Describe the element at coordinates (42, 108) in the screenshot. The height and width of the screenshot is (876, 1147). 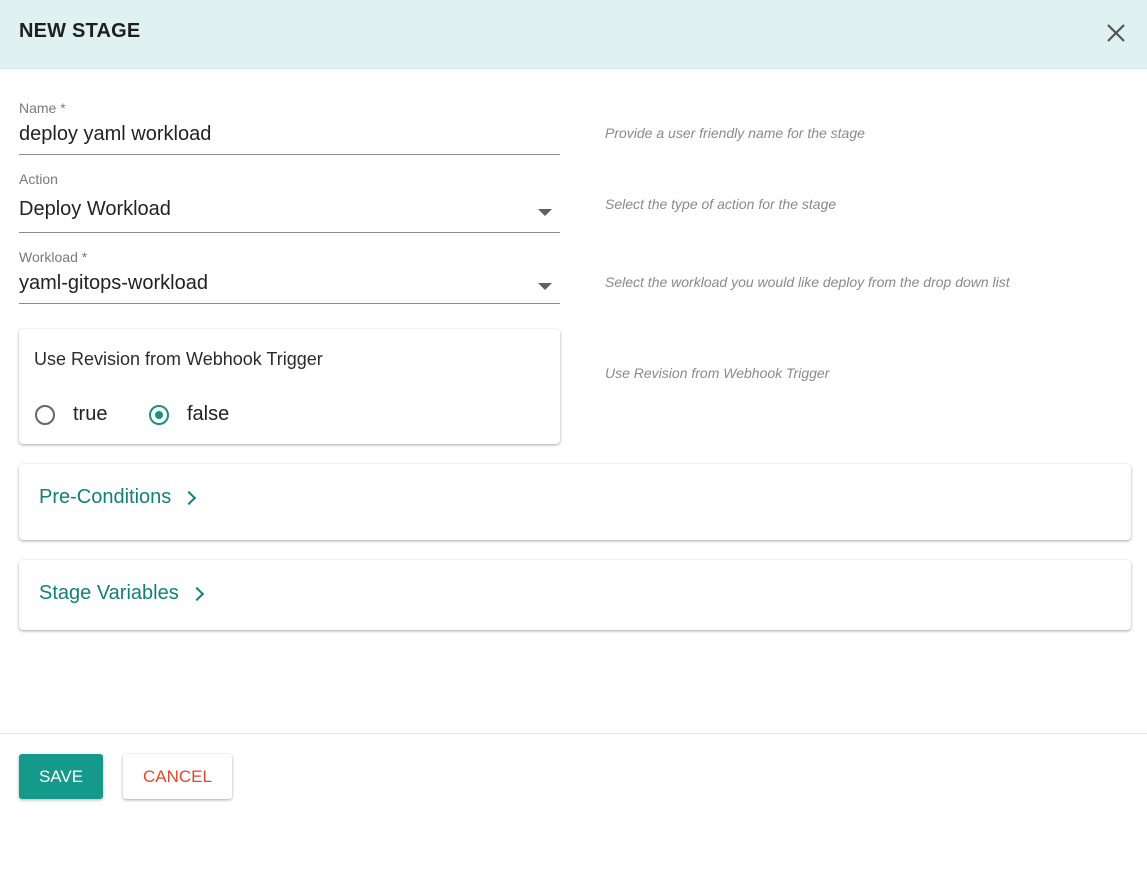
I see `name-label: Name *` at that location.